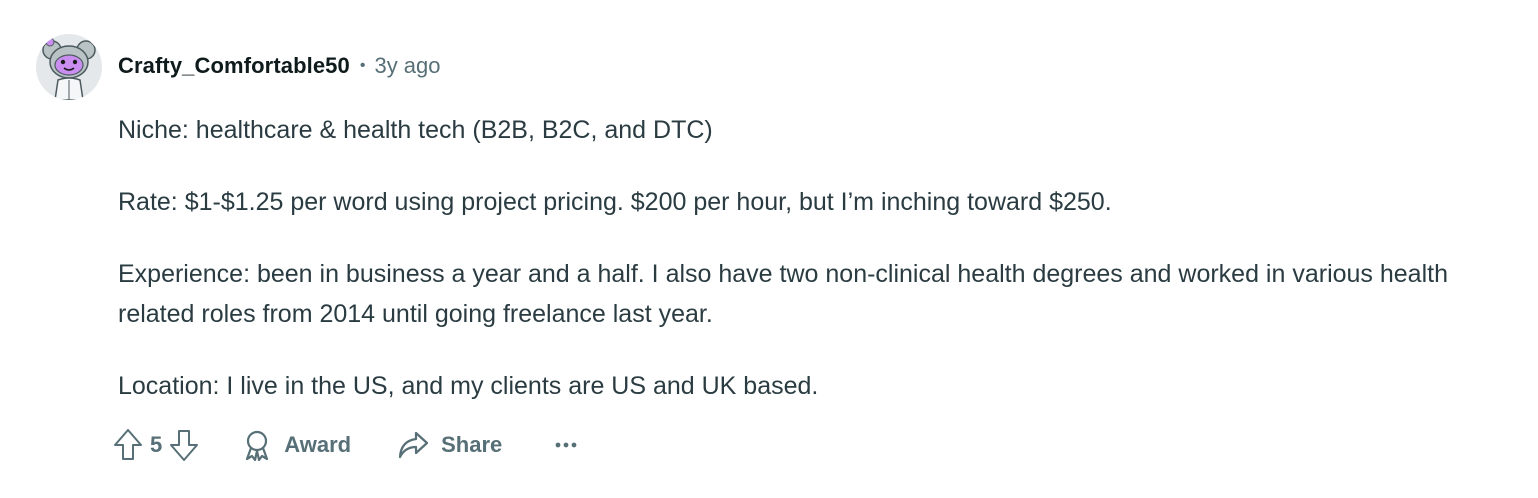 This screenshot has width=1538, height=498. I want to click on share-label: Share, so click(472, 444).